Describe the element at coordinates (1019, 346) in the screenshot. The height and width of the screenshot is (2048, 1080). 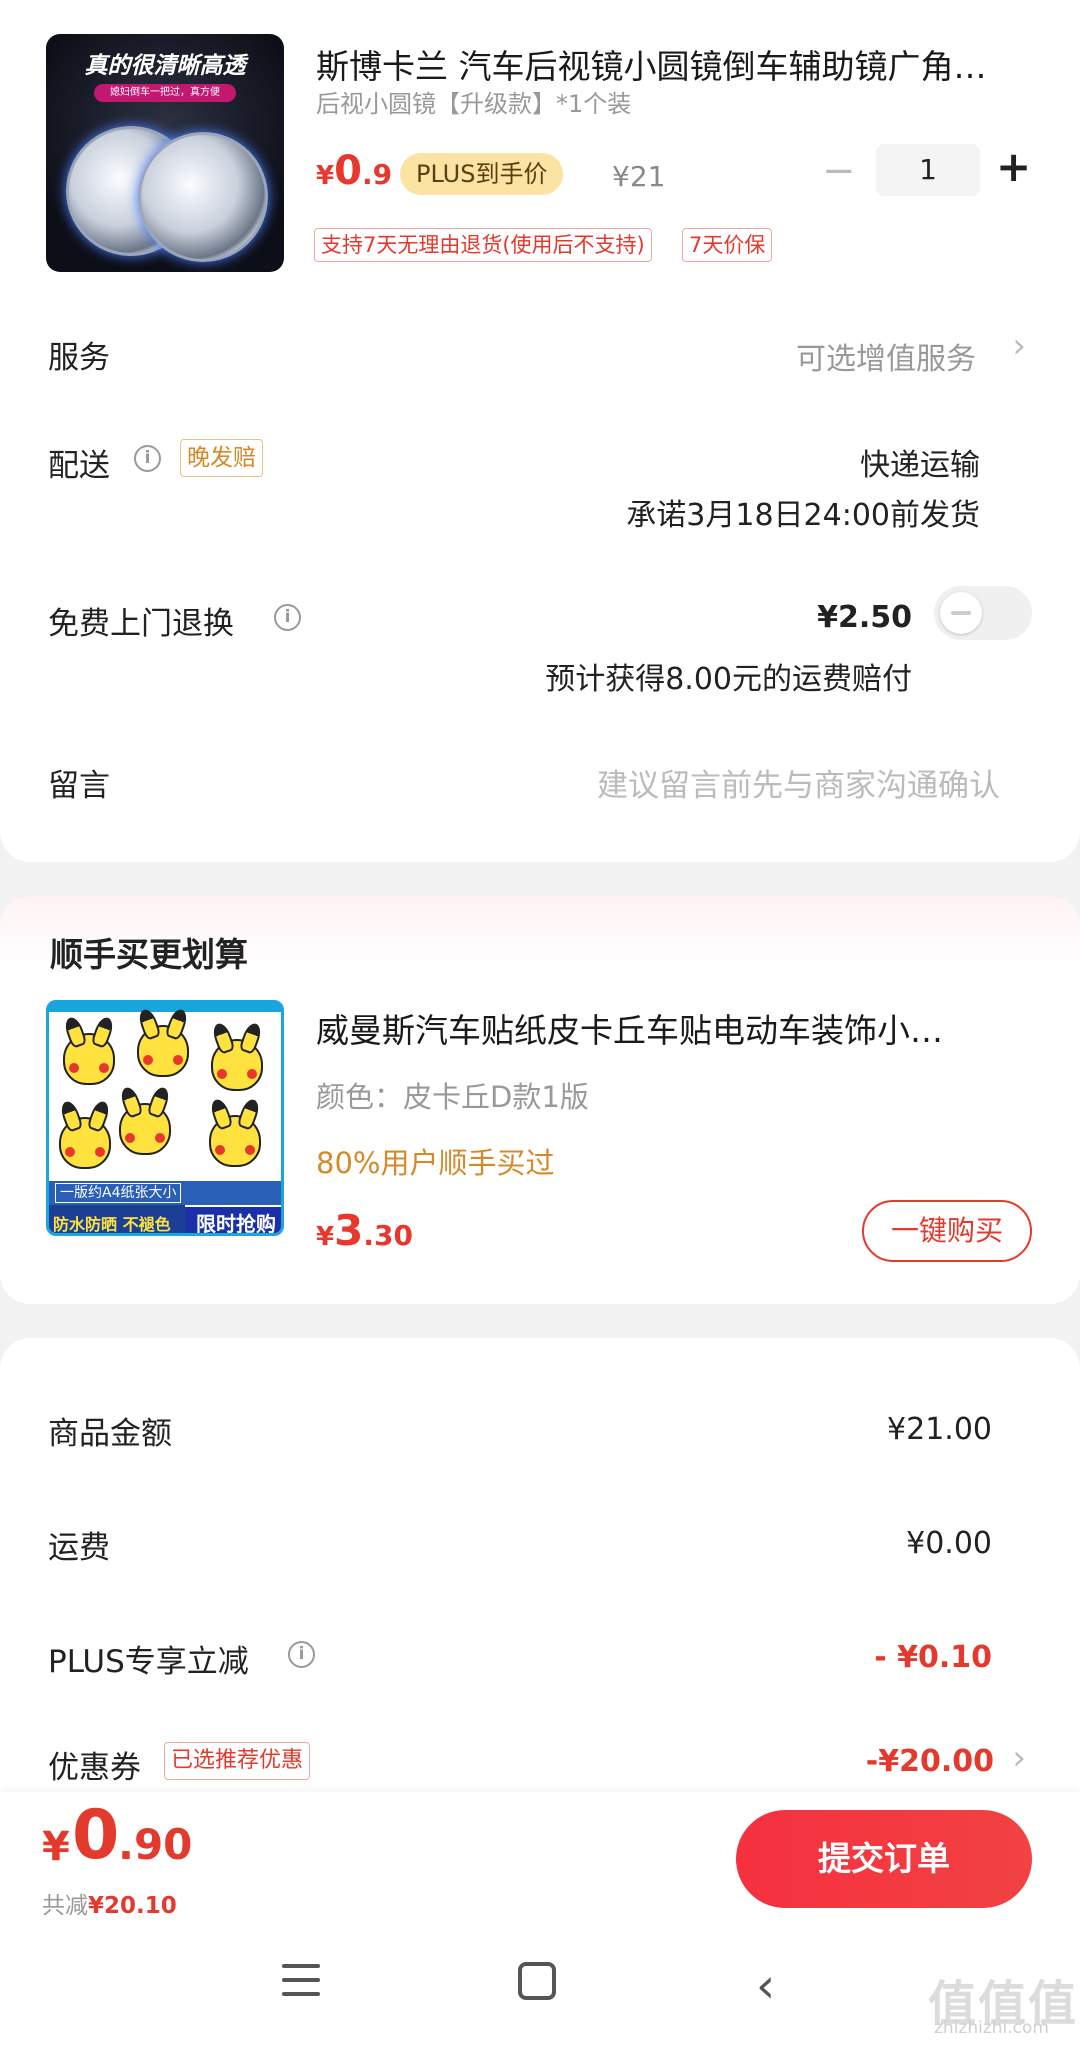
I see `service-chevron-icon: ›` at that location.